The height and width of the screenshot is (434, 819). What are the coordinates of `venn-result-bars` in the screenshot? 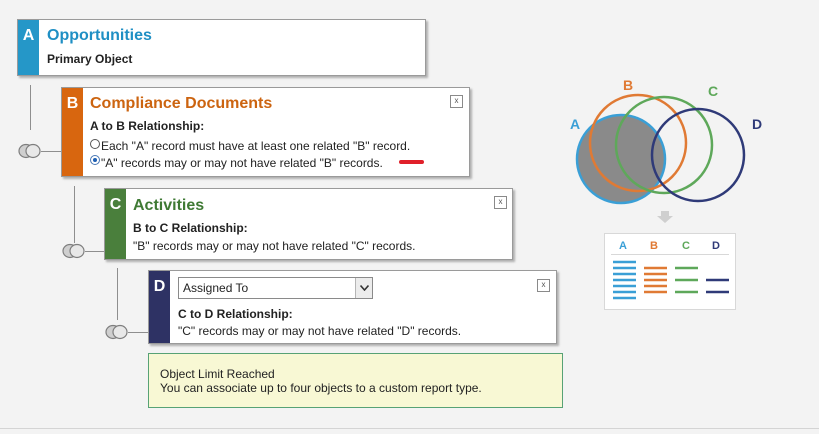 It's located at (671, 280).